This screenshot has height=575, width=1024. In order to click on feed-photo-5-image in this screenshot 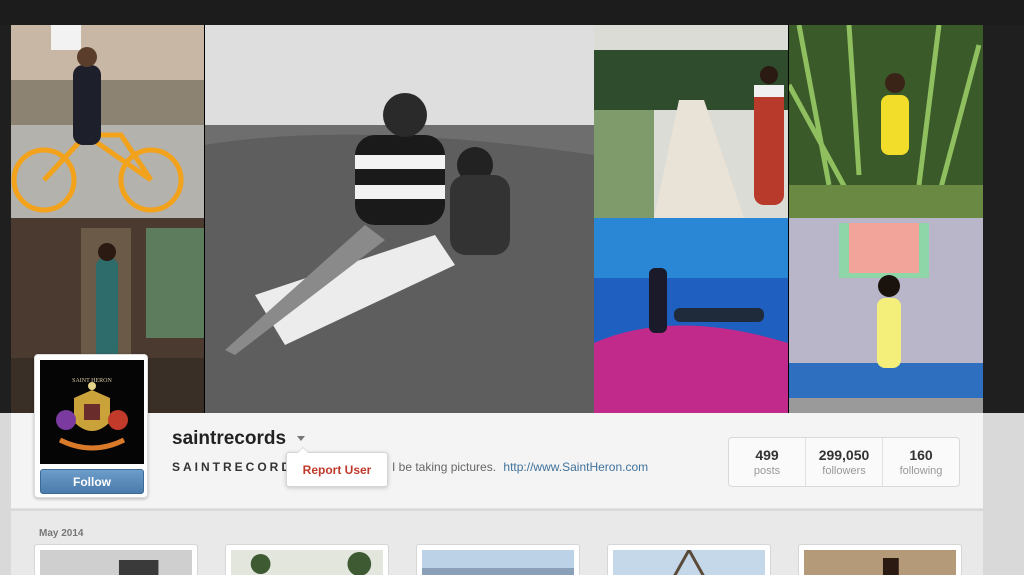, I will do `click(880, 562)`.